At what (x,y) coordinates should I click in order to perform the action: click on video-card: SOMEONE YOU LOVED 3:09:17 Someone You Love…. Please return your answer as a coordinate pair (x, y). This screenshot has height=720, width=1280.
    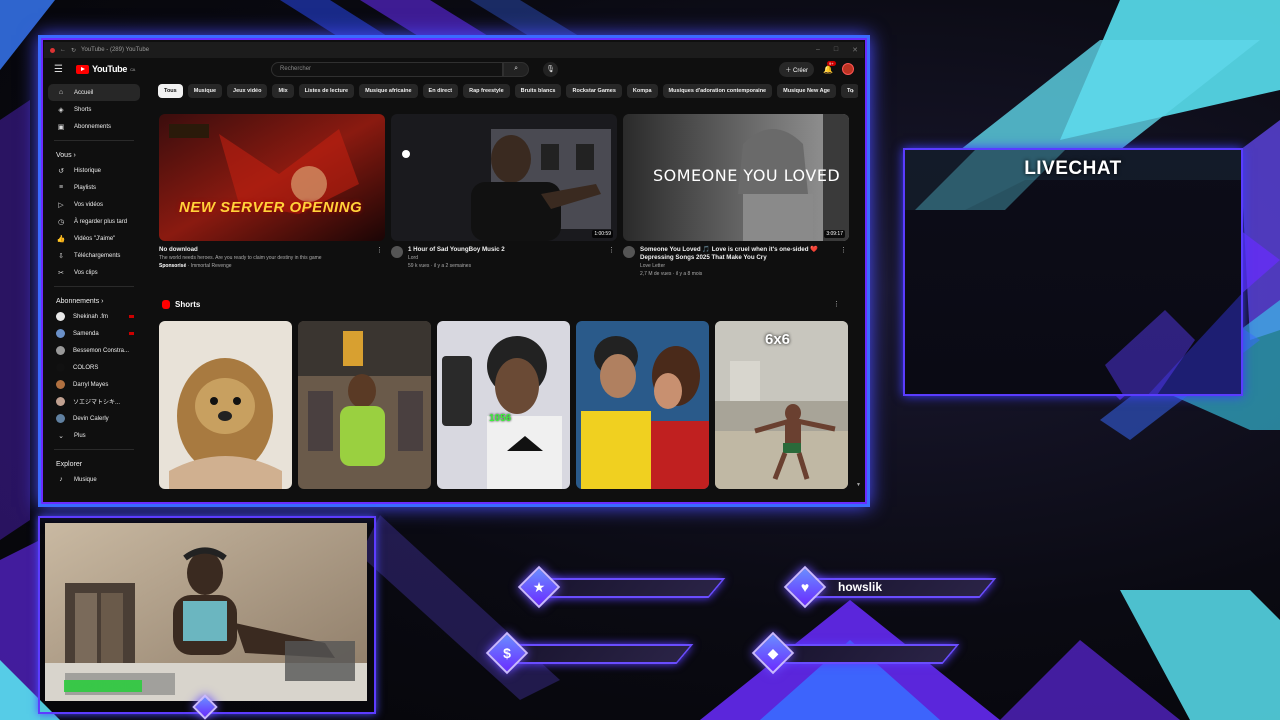
    Looking at the image, I should click on (736, 196).